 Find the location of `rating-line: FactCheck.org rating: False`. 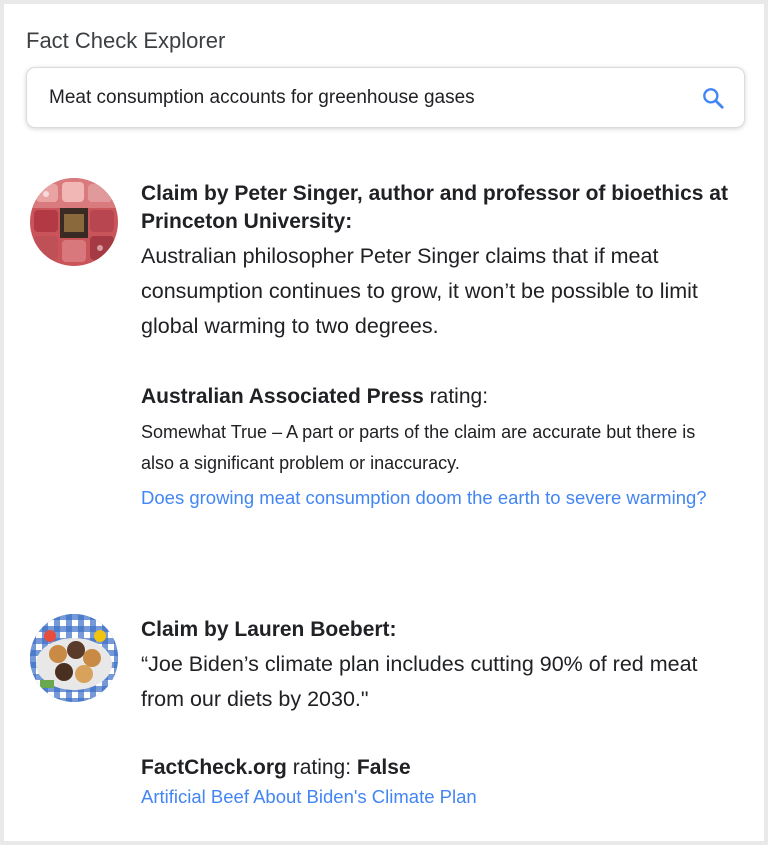

rating-line: FactCheck.org rating: False is located at coordinates (436, 768).